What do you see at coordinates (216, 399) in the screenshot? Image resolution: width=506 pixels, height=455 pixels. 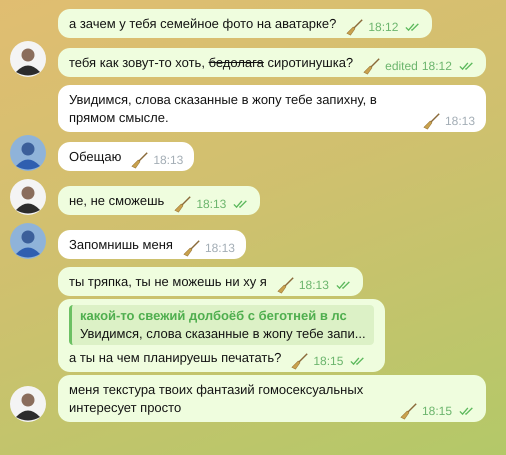 I see `message-text: меня текстура твоих фантазий гомосексуальных интересует просто` at bounding box center [216, 399].